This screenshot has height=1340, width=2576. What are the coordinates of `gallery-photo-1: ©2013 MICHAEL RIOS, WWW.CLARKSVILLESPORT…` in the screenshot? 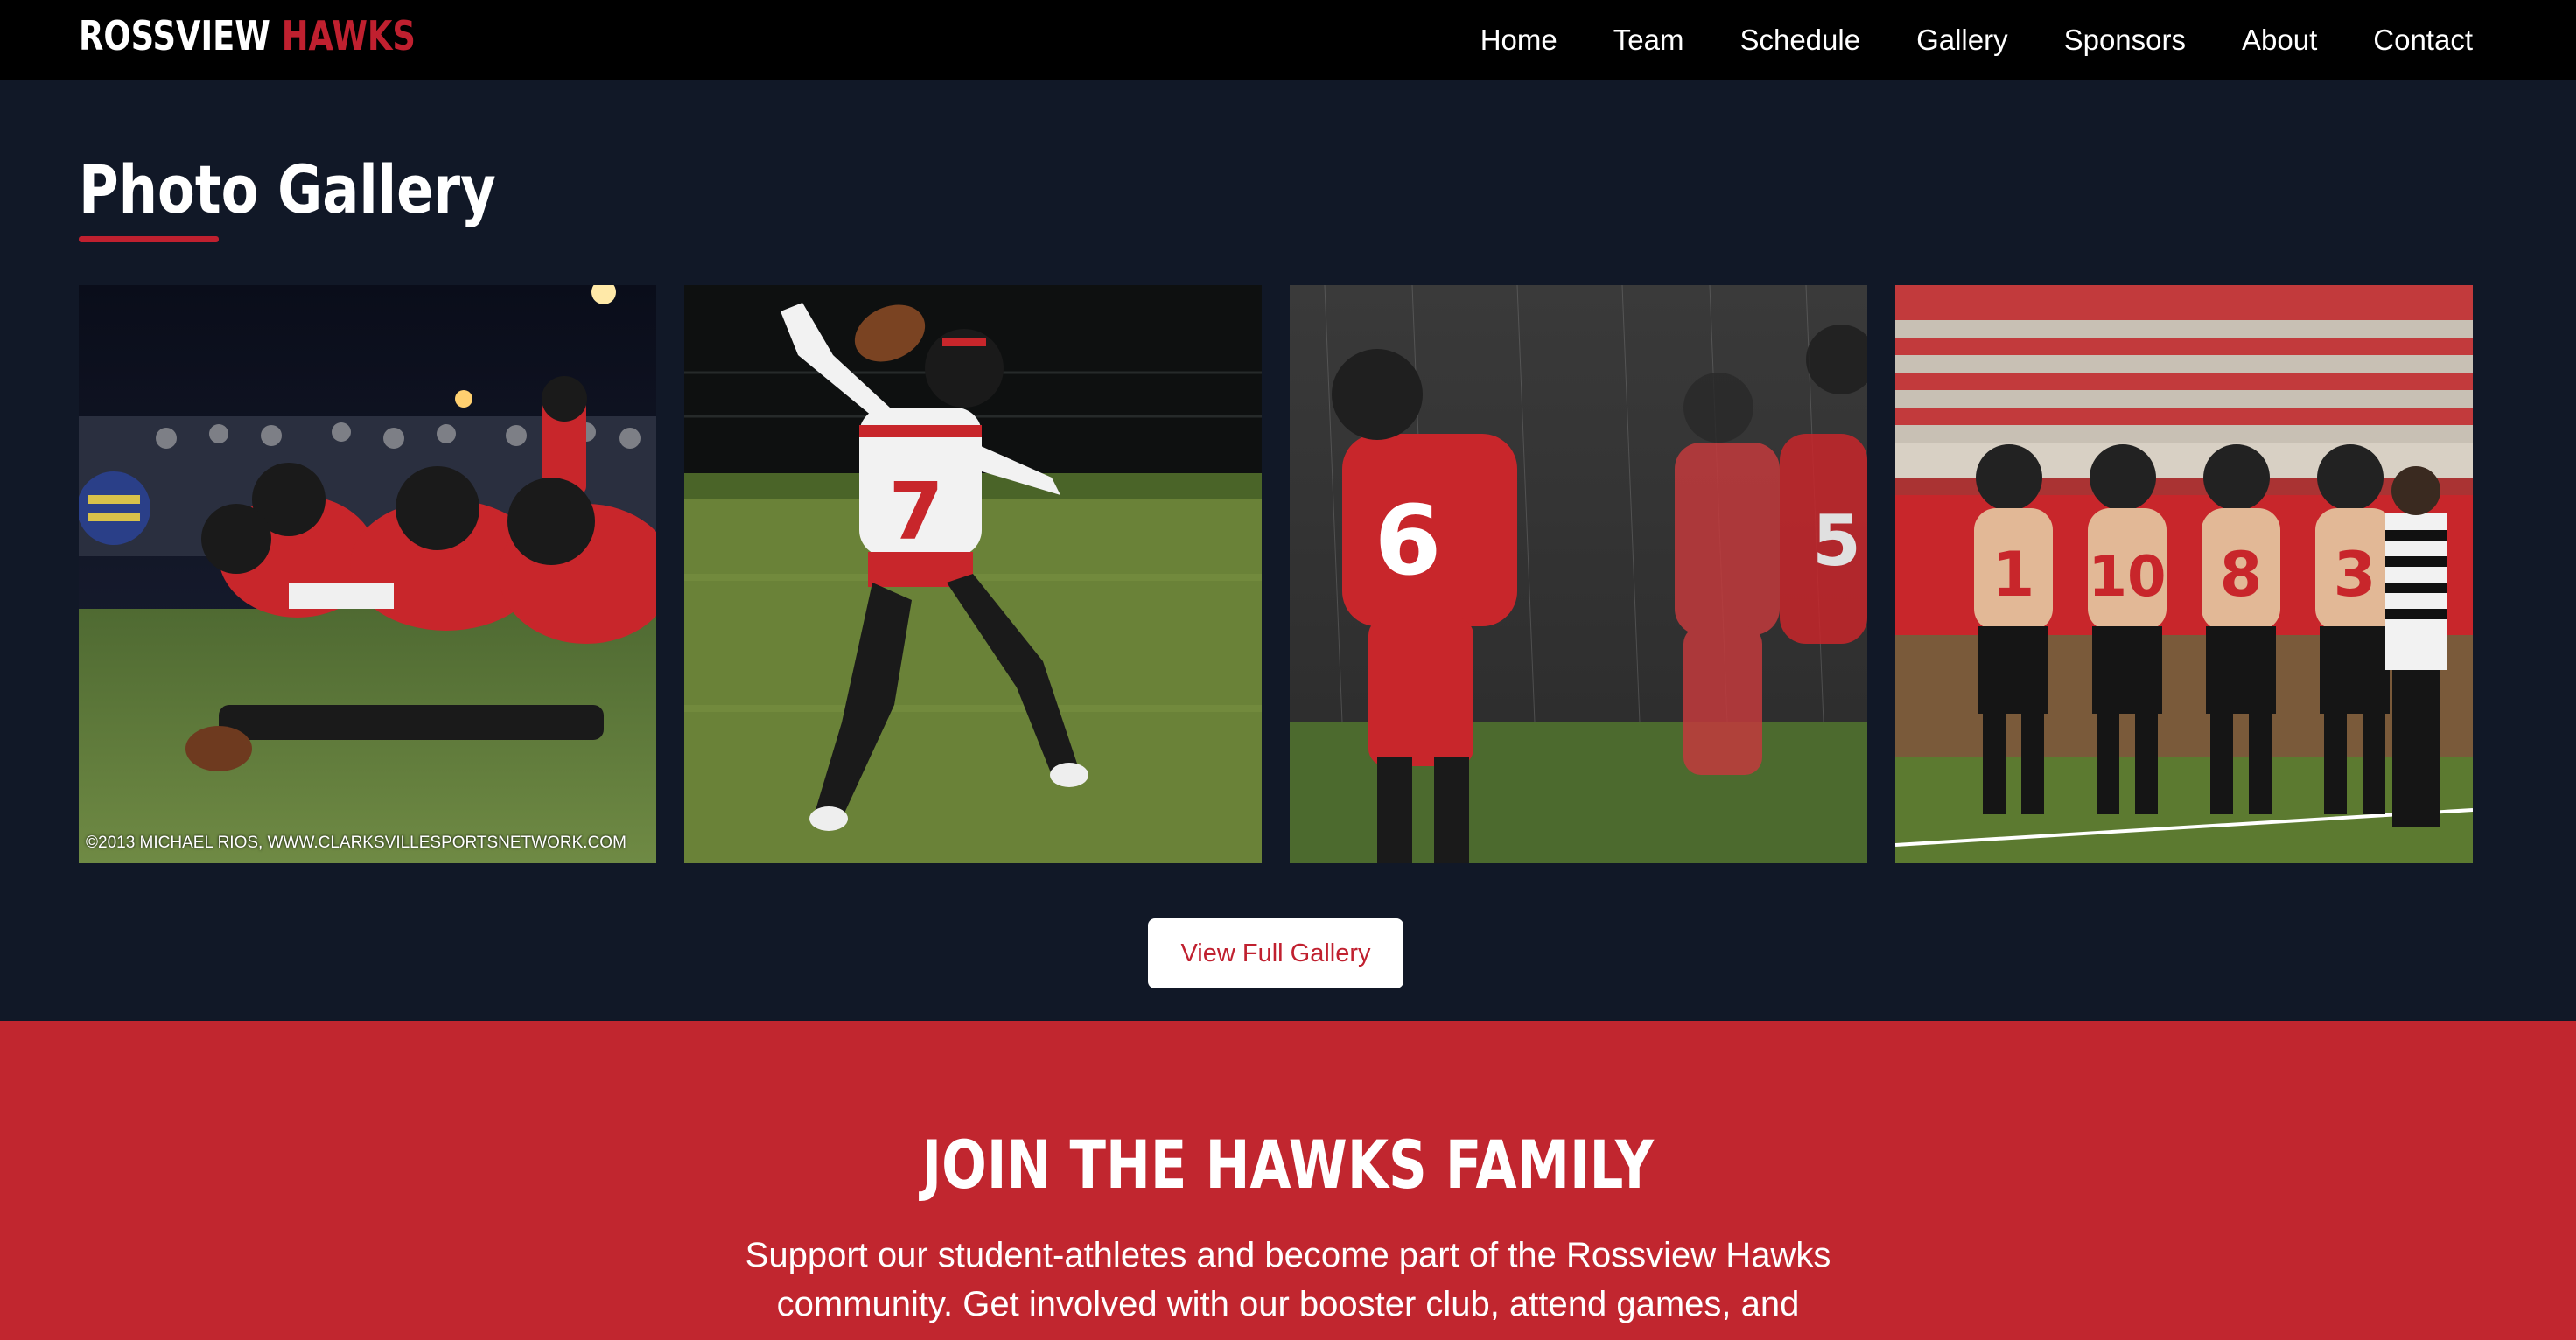 It's located at (367, 574).